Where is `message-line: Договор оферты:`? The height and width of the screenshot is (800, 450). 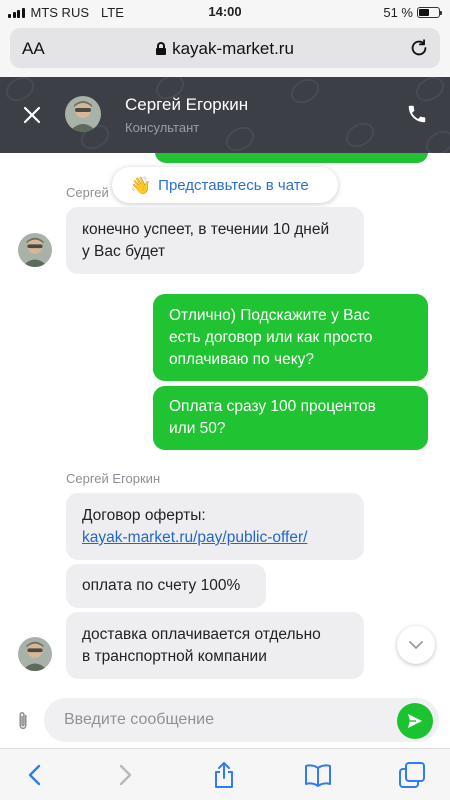 message-line: Договор оферты: is located at coordinates (144, 515).